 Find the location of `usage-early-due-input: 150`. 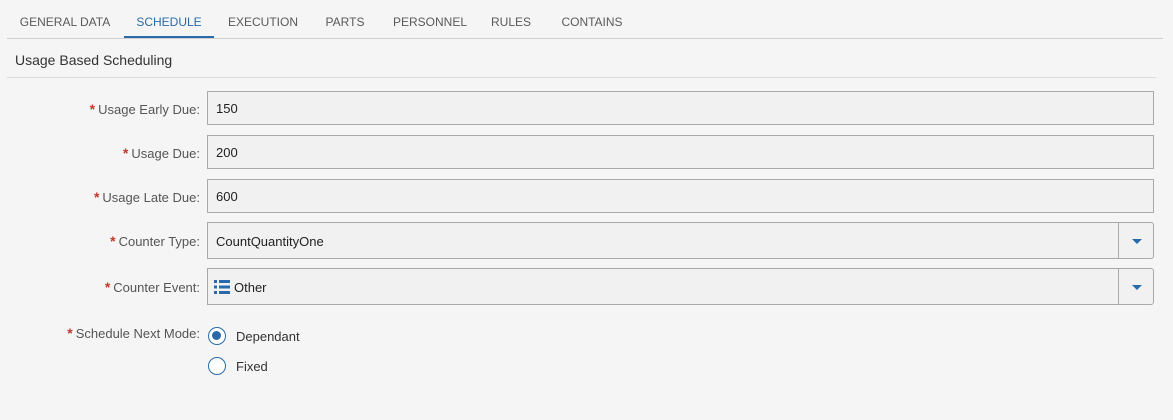

usage-early-due-input: 150 is located at coordinates (680, 108).